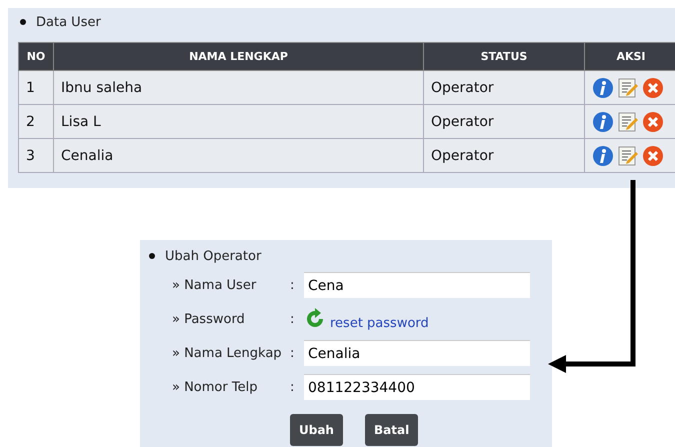  What do you see at coordinates (36, 121) in the screenshot?
I see `table-cell: 2` at bounding box center [36, 121].